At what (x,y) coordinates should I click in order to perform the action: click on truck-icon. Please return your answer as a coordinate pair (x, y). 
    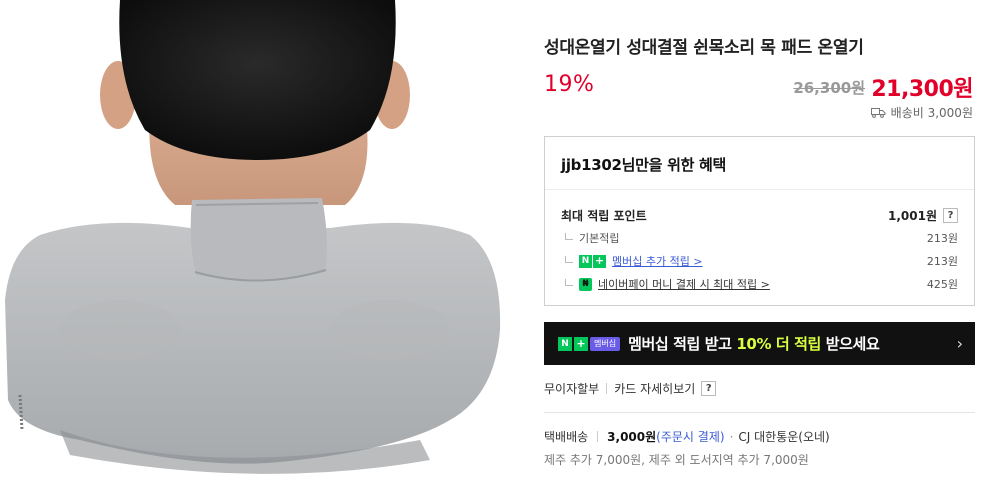
    Looking at the image, I should click on (878, 113).